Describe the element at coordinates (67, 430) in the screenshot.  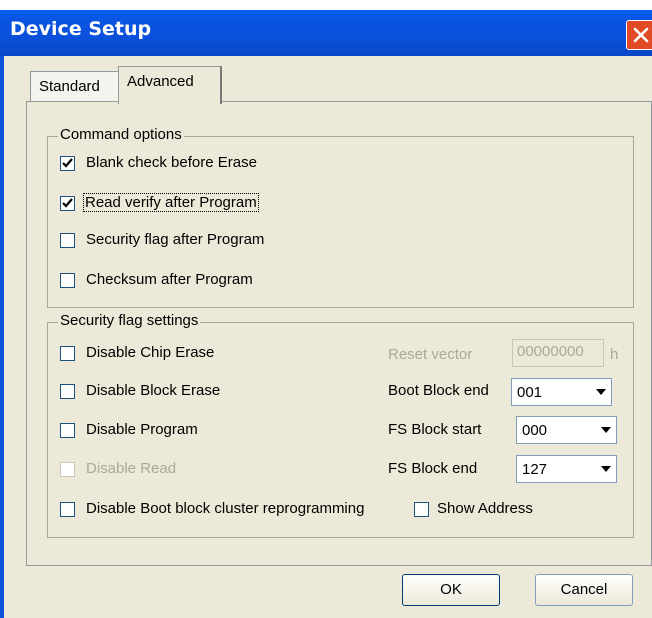
I see `disable-program-checkbox` at that location.